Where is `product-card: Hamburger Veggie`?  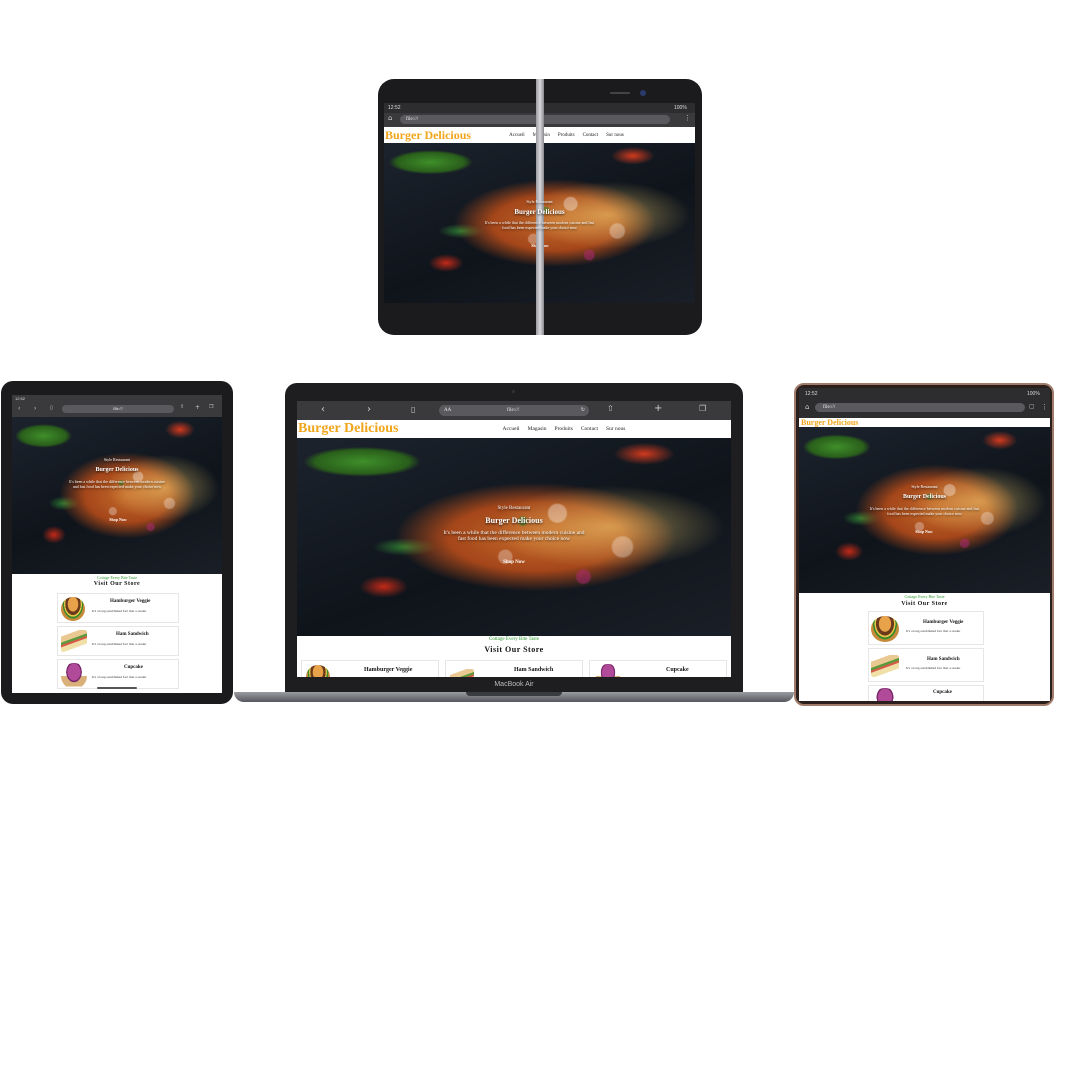 product-card: Hamburger Veggie is located at coordinates (370, 668).